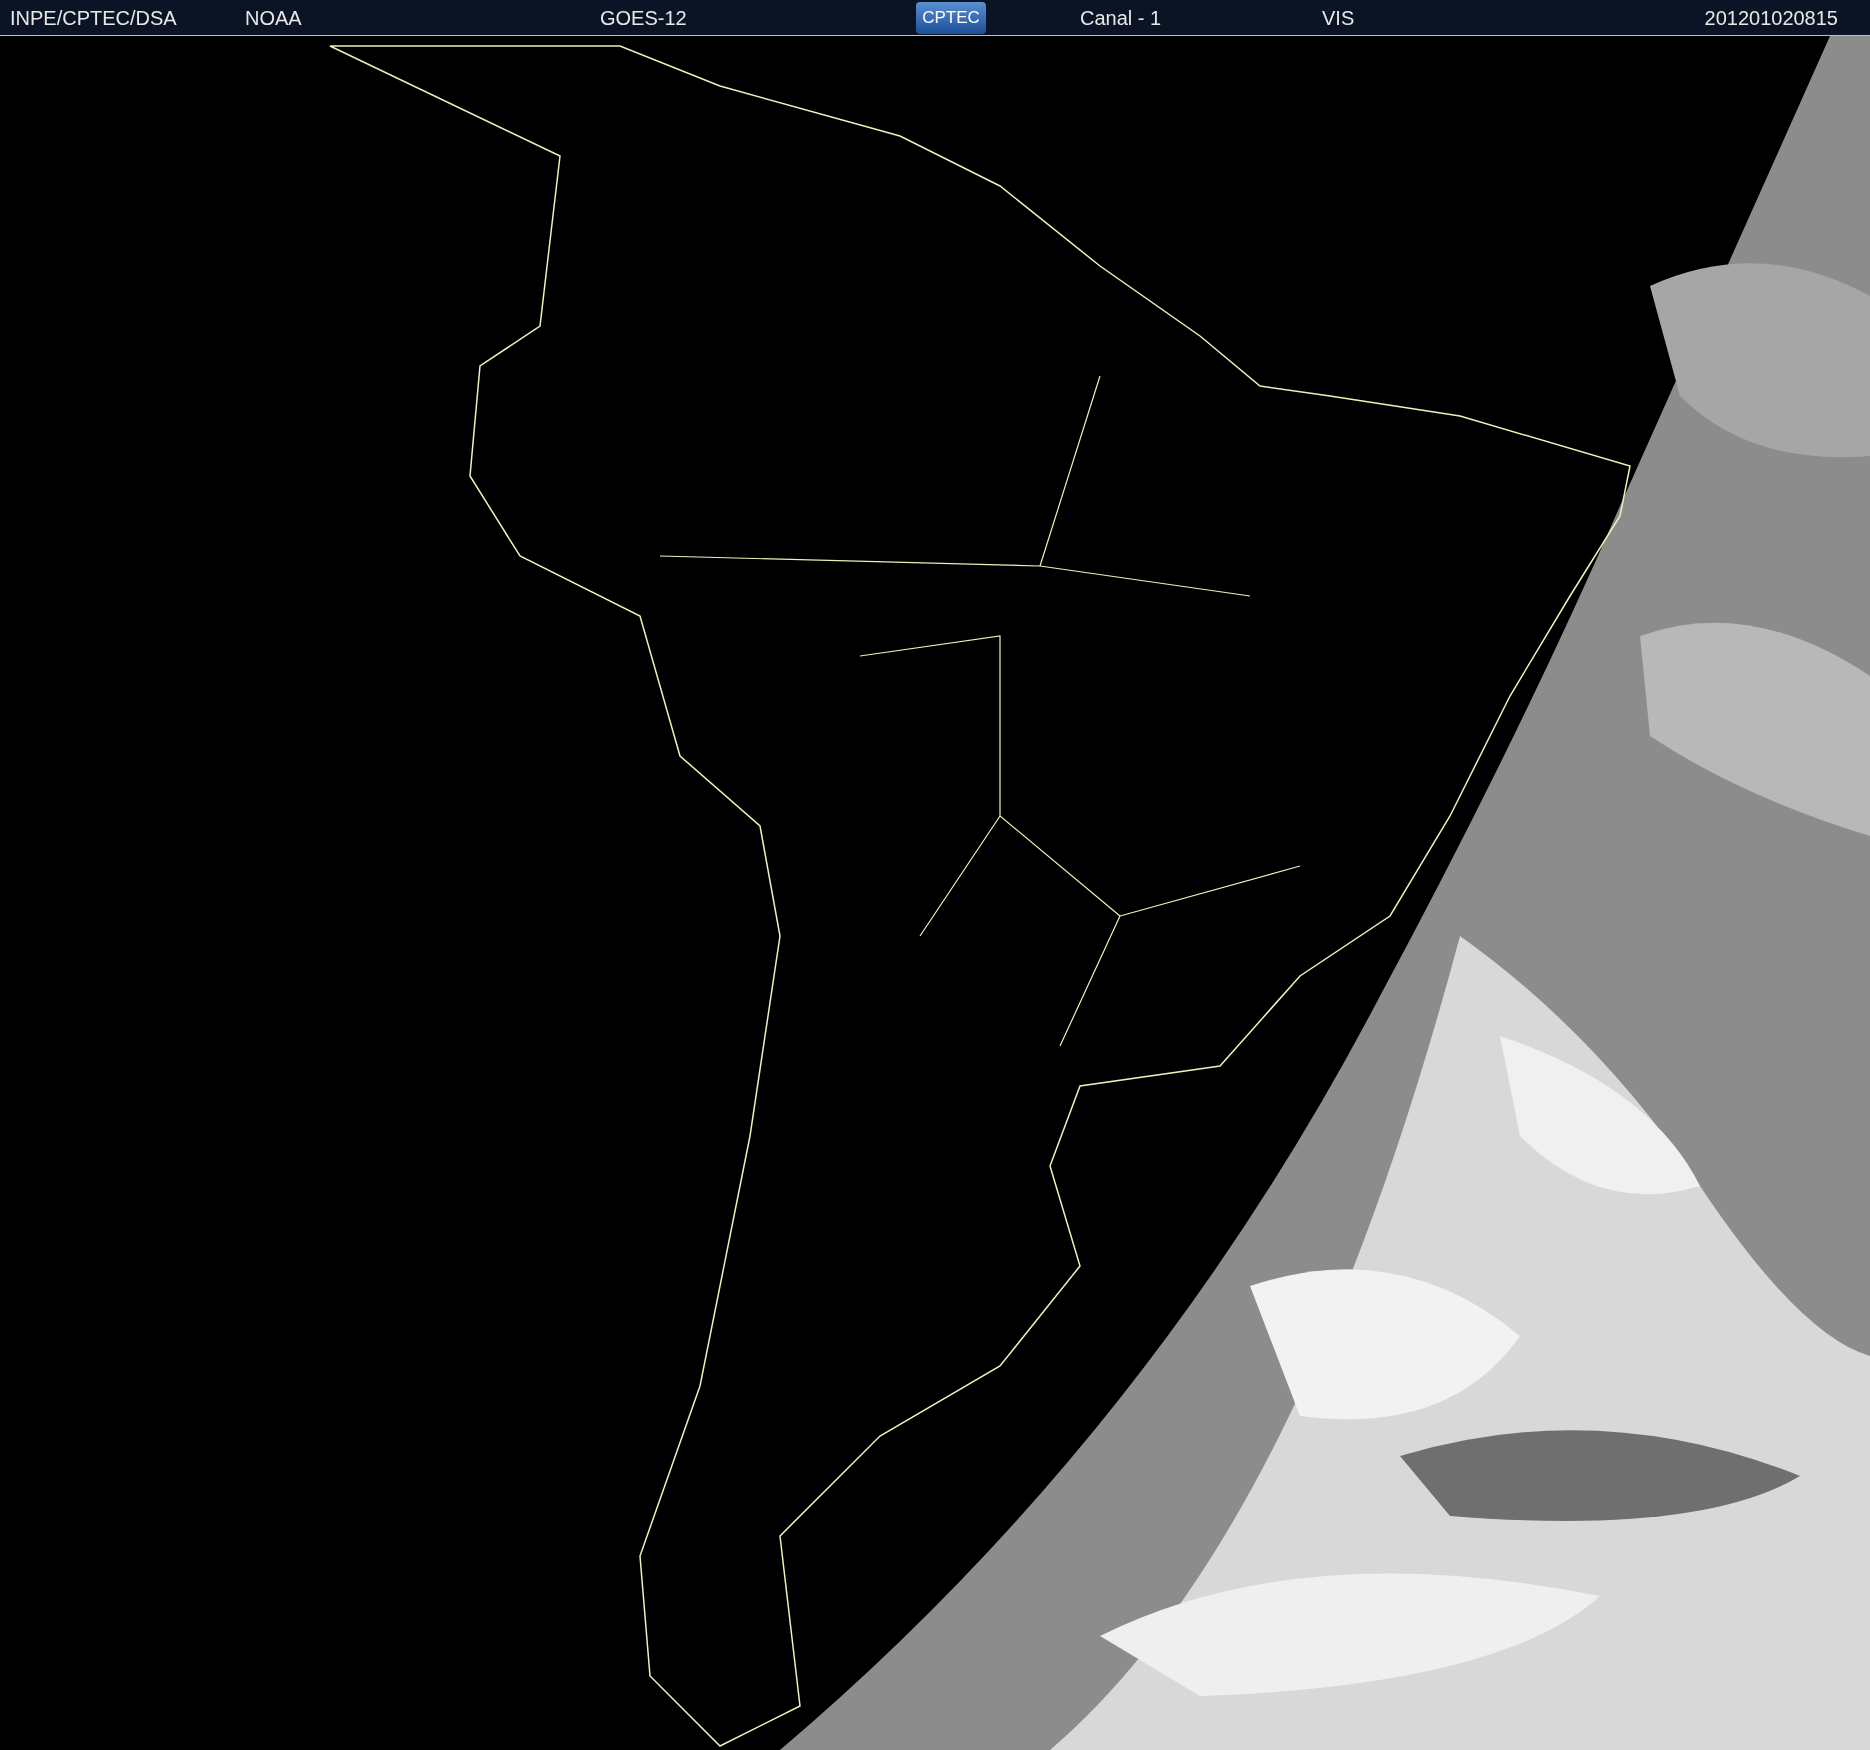 The height and width of the screenshot is (1750, 1870). Describe the element at coordinates (1121, 18) in the screenshot. I see `channel-label: Canal - 1` at that location.